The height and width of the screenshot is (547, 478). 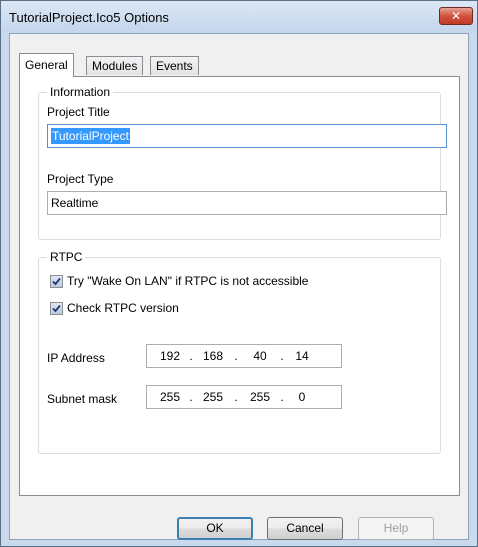 What do you see at coordinates (170, 397) in the screenshot?
I see `subnet-octet-1: 255` at bounding box center [170, 397].